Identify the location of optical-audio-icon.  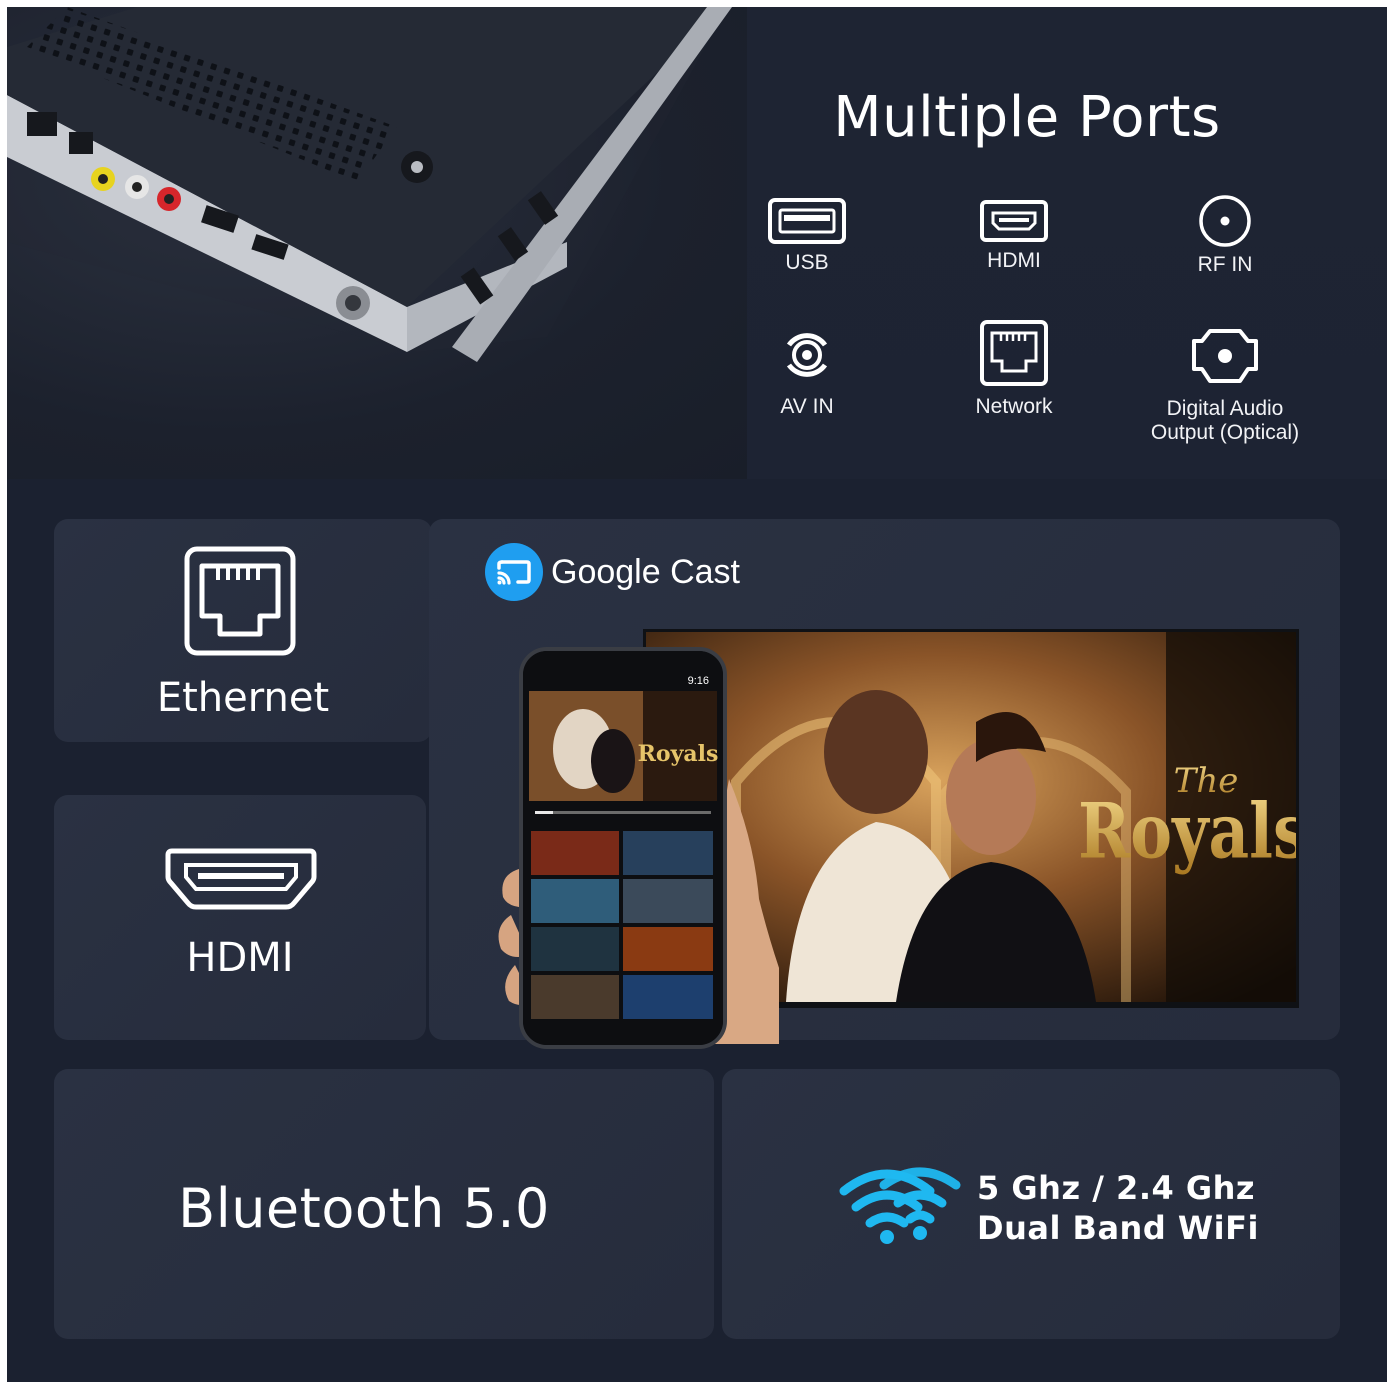
(1225, 356).